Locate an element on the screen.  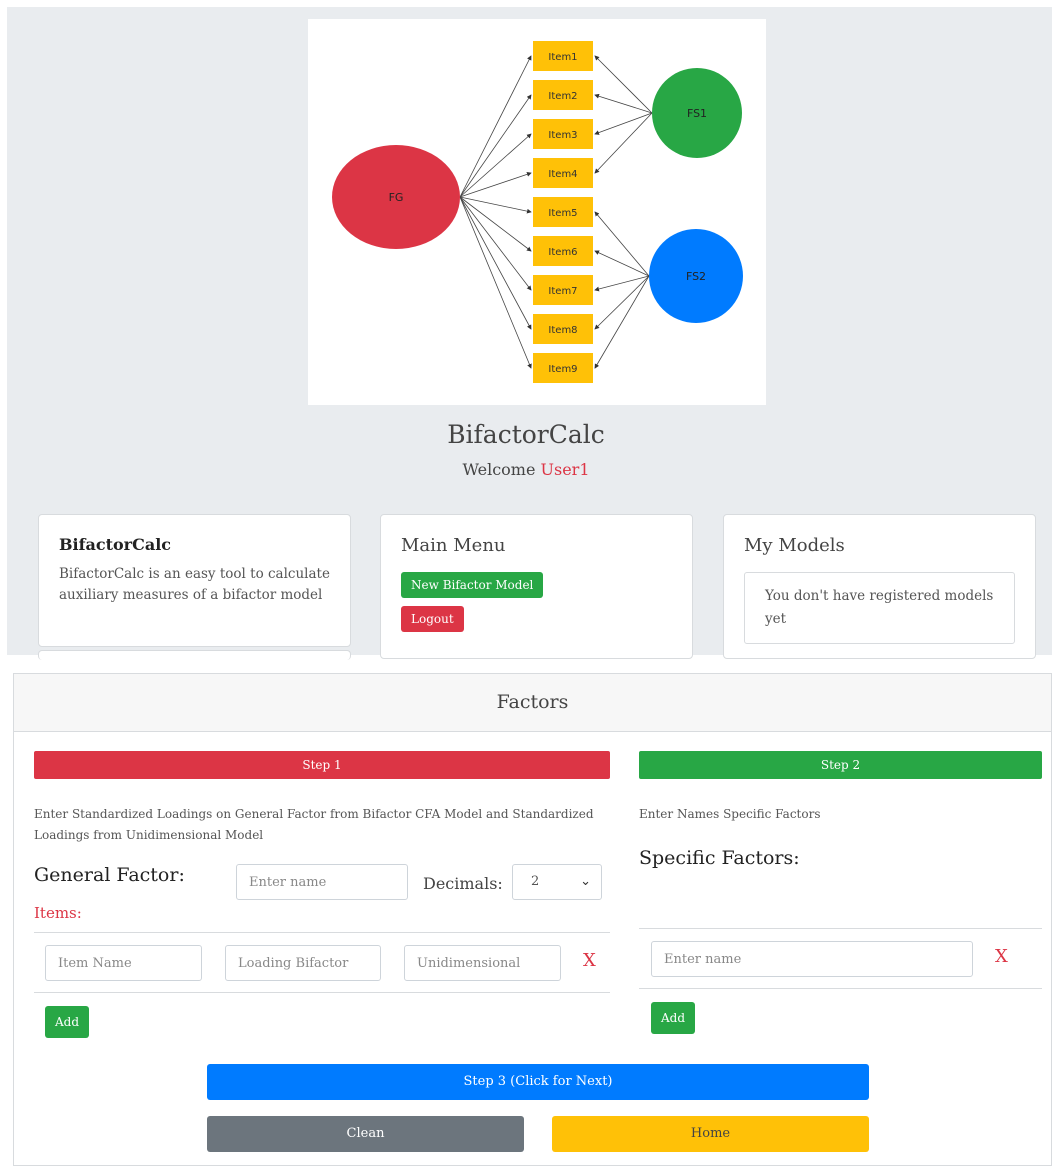
add-item-button: Add is located at coordinates (67, 1022).